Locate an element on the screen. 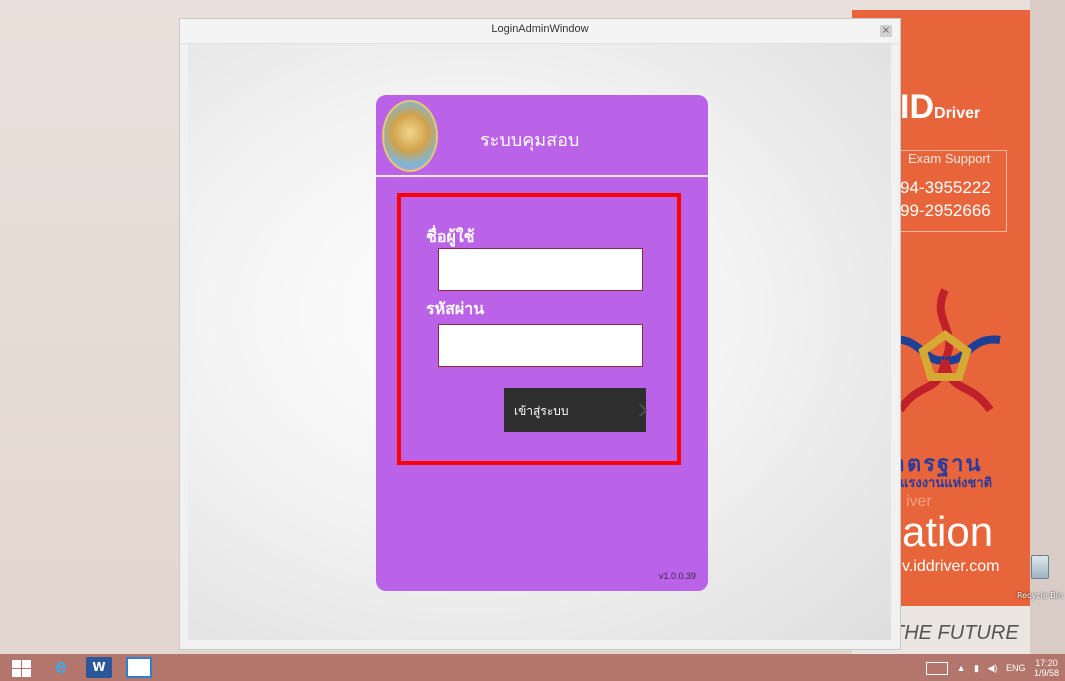  language-indicator: ENG is located at coordinates (1016, 668).